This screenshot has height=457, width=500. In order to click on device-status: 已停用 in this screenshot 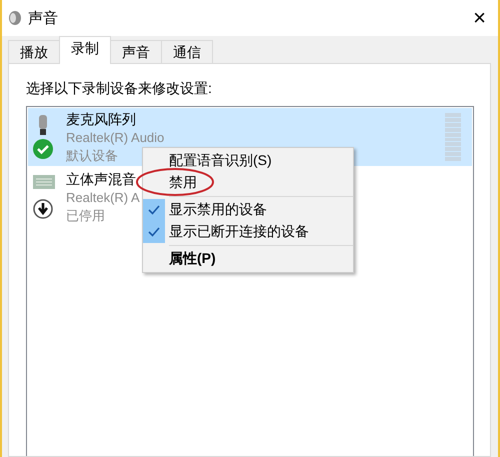, I will do `click(85, 215)`.